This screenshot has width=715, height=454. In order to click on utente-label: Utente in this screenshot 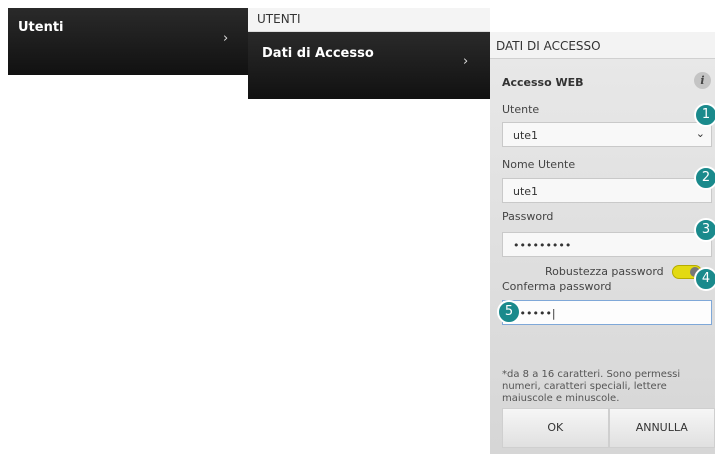, I will do `click(521, 109)`.